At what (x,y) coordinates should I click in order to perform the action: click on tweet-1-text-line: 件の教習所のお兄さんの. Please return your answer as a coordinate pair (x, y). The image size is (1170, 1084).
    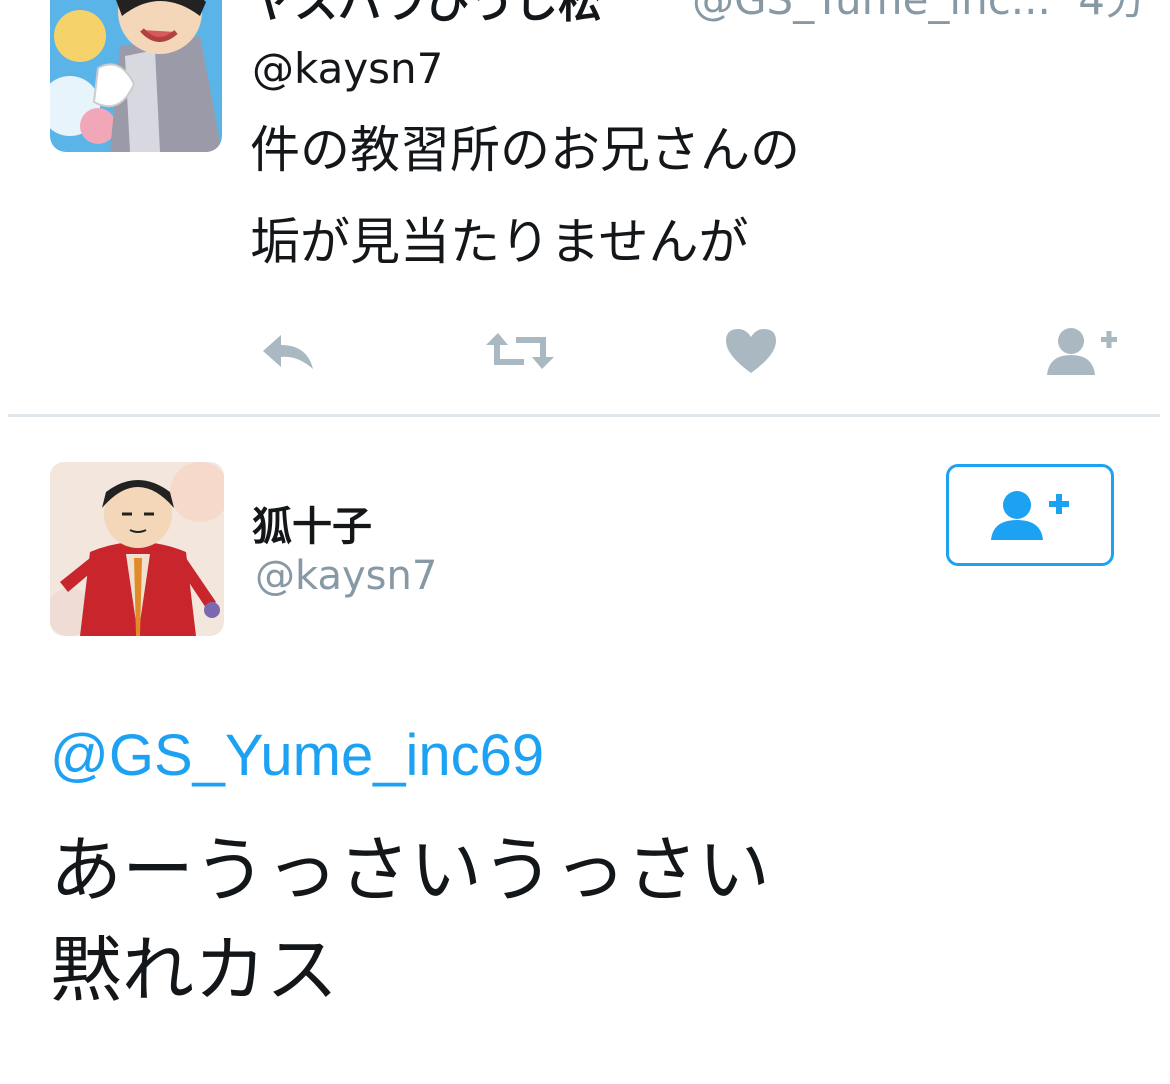
    Looking at the image, I should click on (525, 150).